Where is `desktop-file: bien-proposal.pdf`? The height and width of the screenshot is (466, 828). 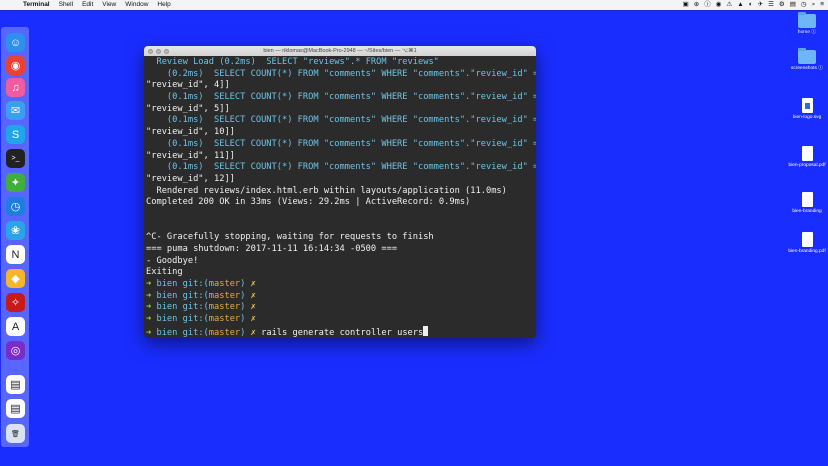
desktop-file: bien-proposal.pdf is located at coordinates (805, 157).